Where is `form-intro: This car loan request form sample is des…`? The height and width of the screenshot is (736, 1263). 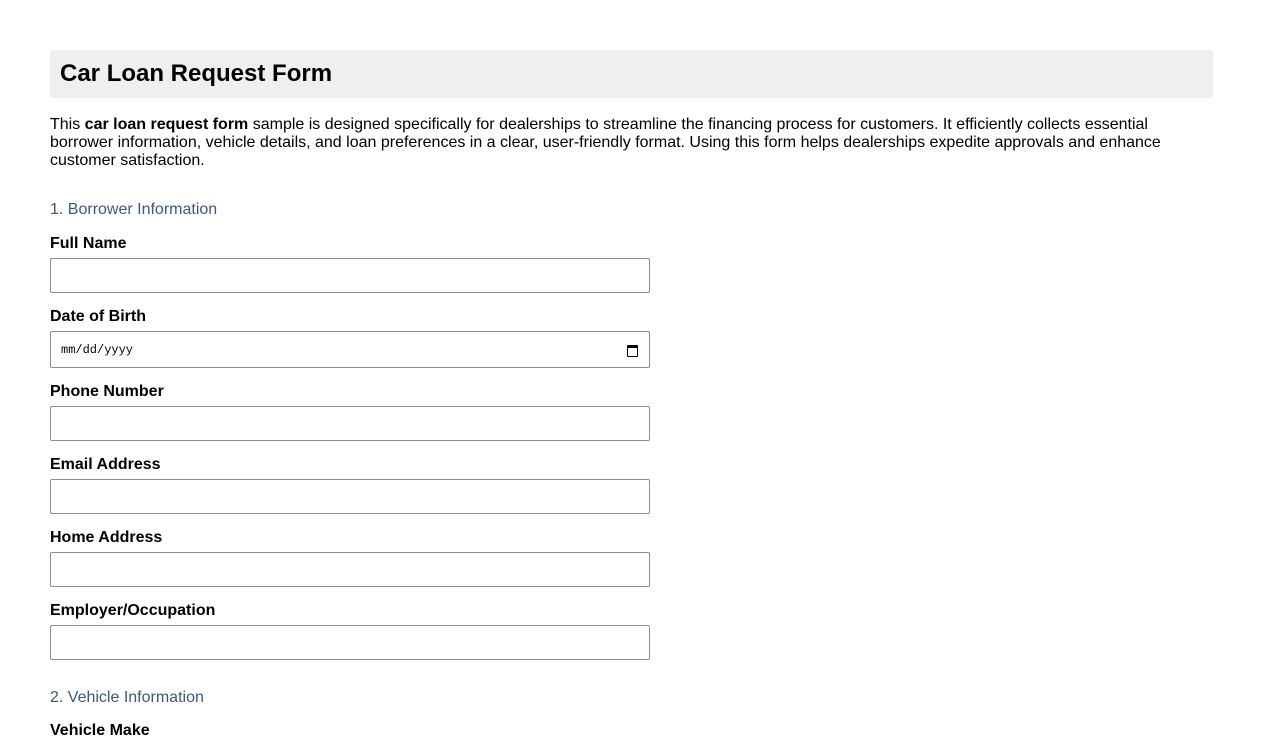
form-intro: This car loan request form sample is des… is located at coordinates (615, 143).